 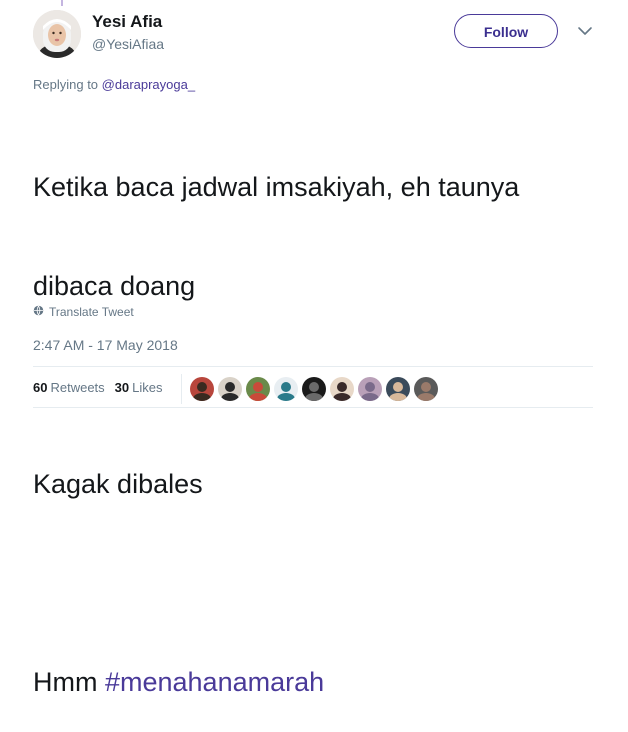 I want to click on chevron-down-icon, so click(x=585, y=31).